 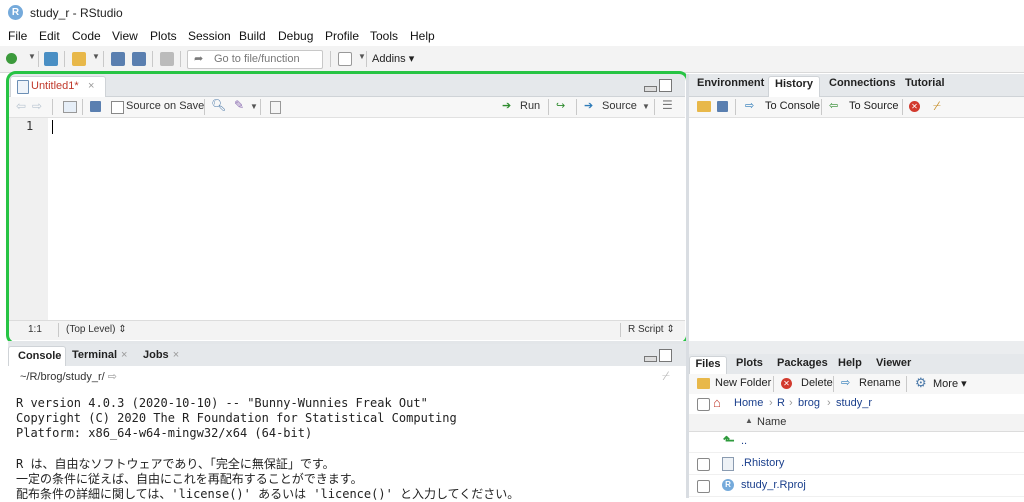 I want to click on breadcrumb-r: R, so click(x=781, y=403).